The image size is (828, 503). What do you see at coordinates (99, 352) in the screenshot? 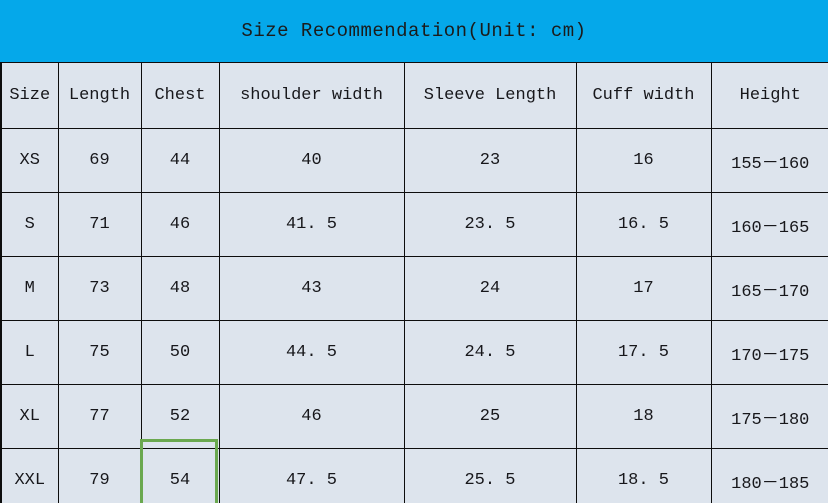
I see `cell-length: 75` at bounding box center [99, 352].